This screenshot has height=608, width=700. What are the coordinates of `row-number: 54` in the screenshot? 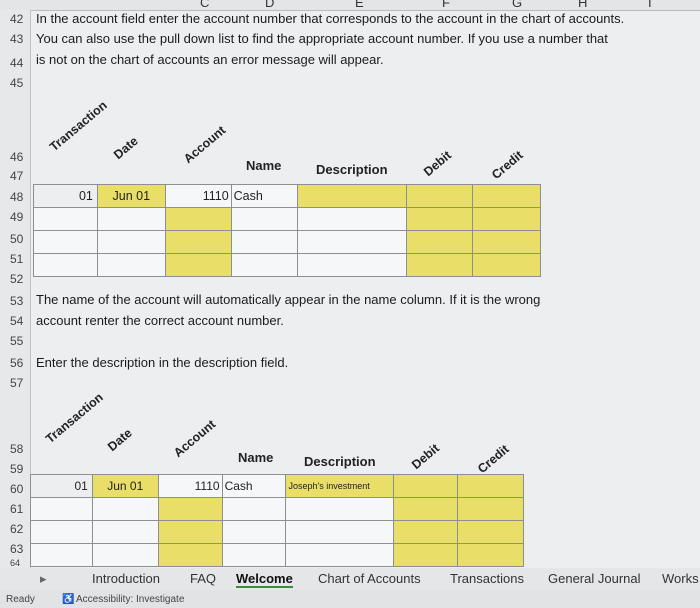 It's located at (16, 321).